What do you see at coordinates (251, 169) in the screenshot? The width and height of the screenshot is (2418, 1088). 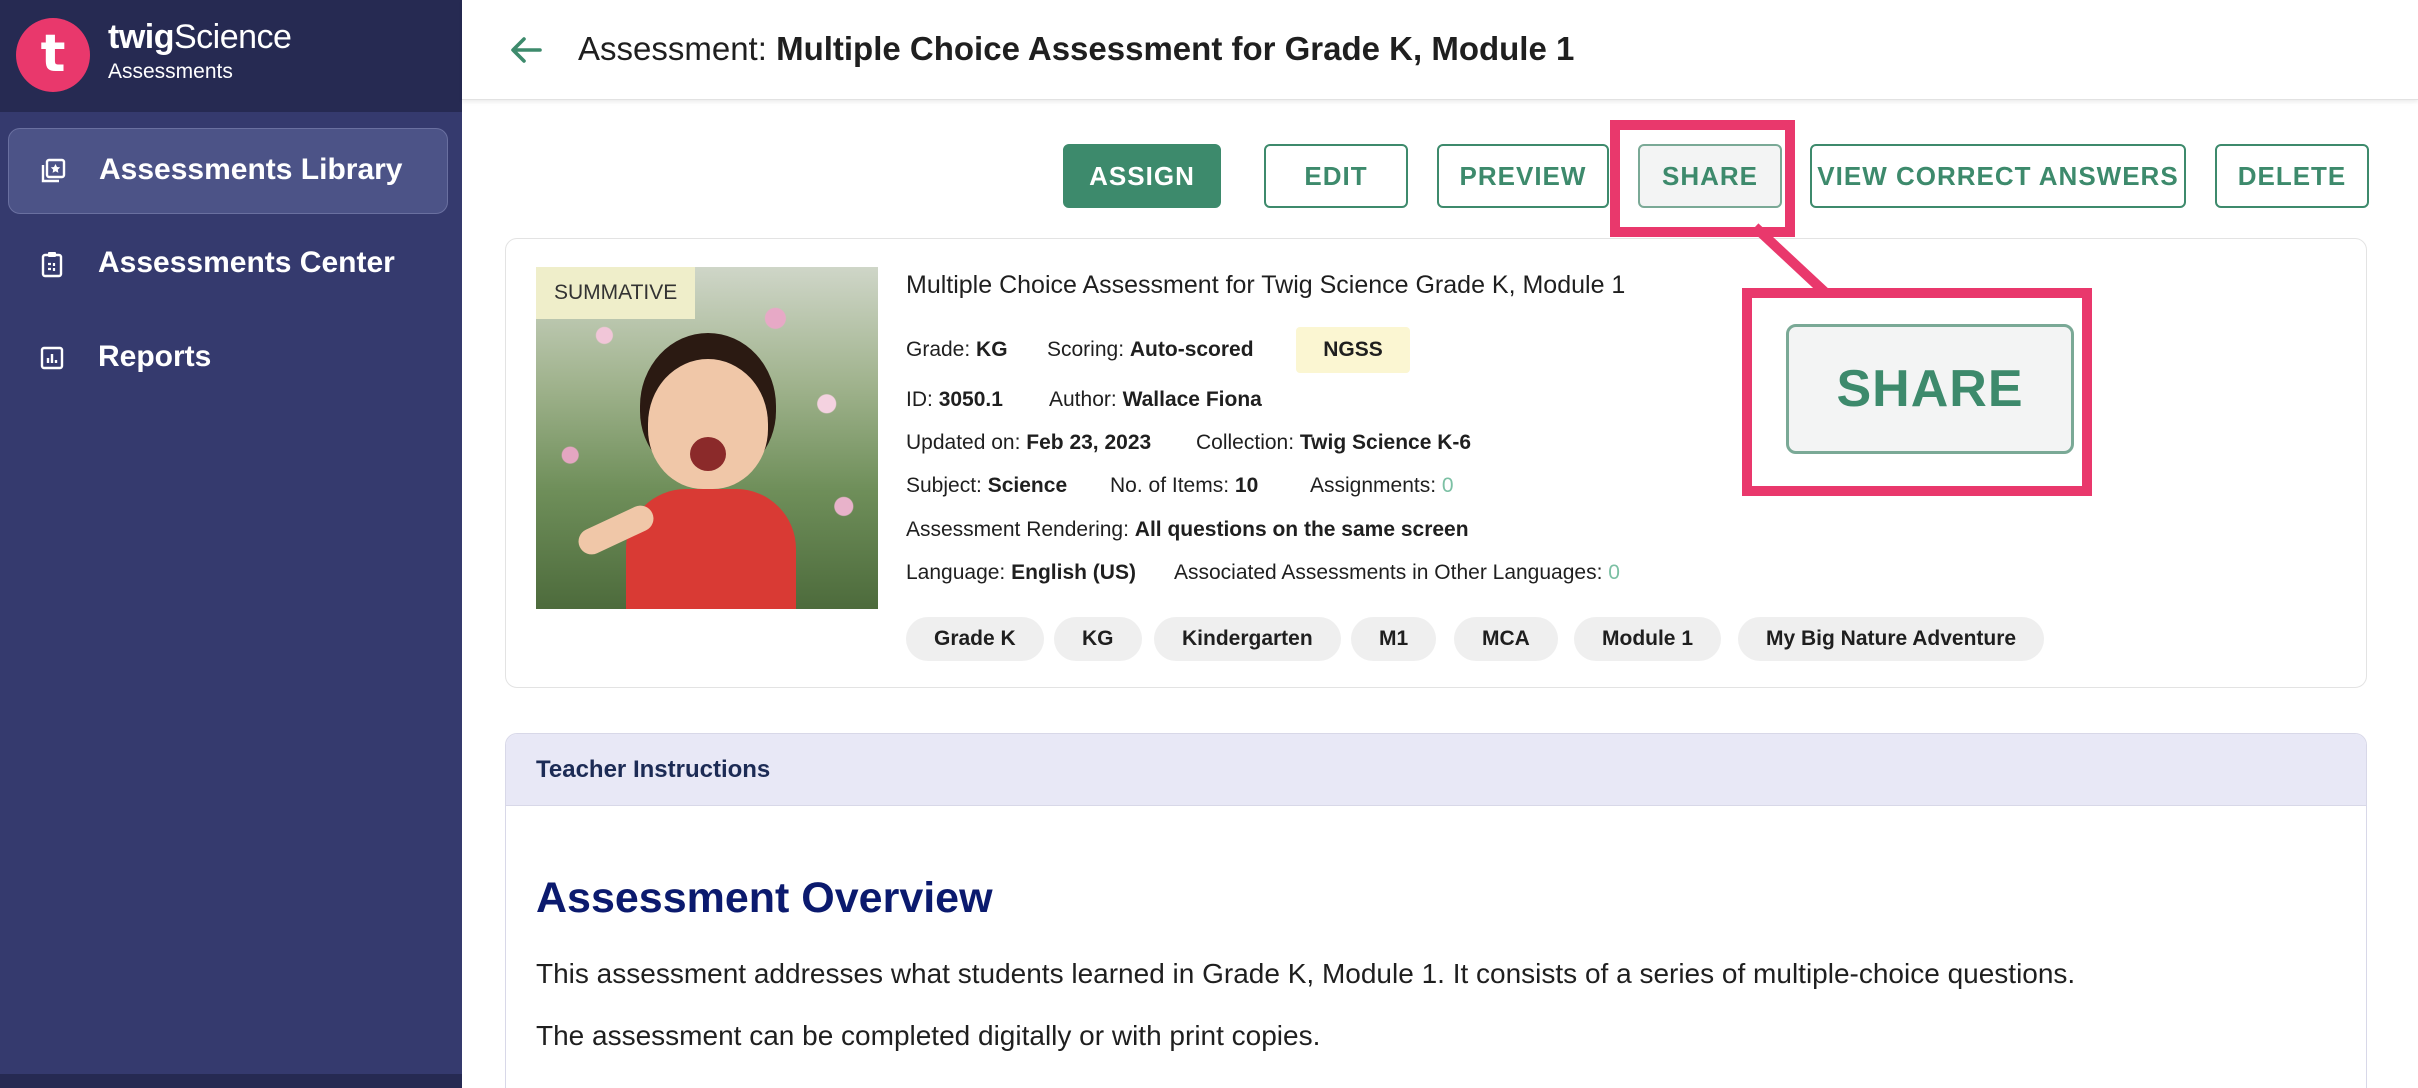 I see `sidebar-item-label: Assessments Library` at bounding box center [251, 169].